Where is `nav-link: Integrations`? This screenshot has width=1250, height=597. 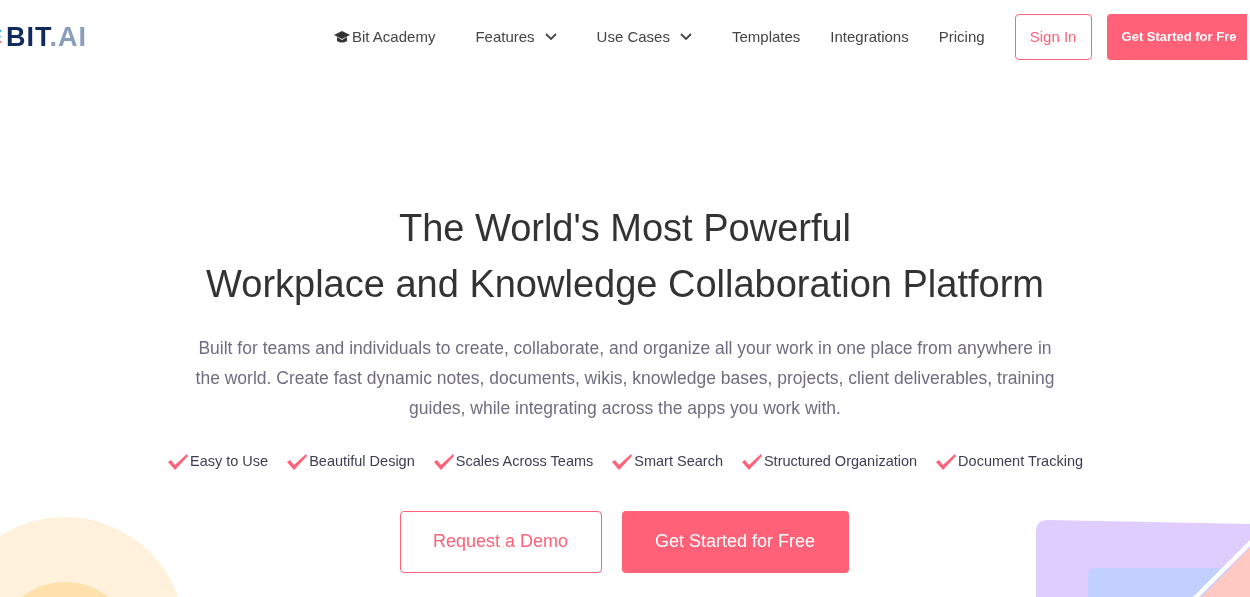
nav-link: Integrations is located at coordinates (869, 37).